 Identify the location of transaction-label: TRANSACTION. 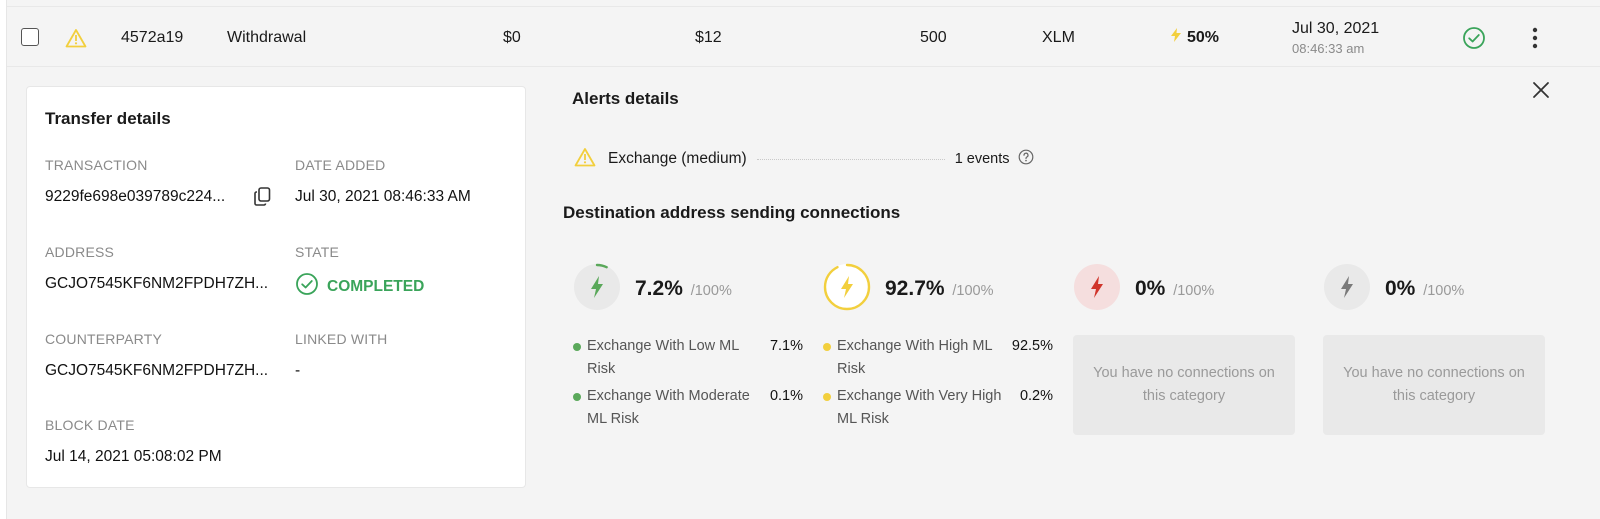
(96, 165).